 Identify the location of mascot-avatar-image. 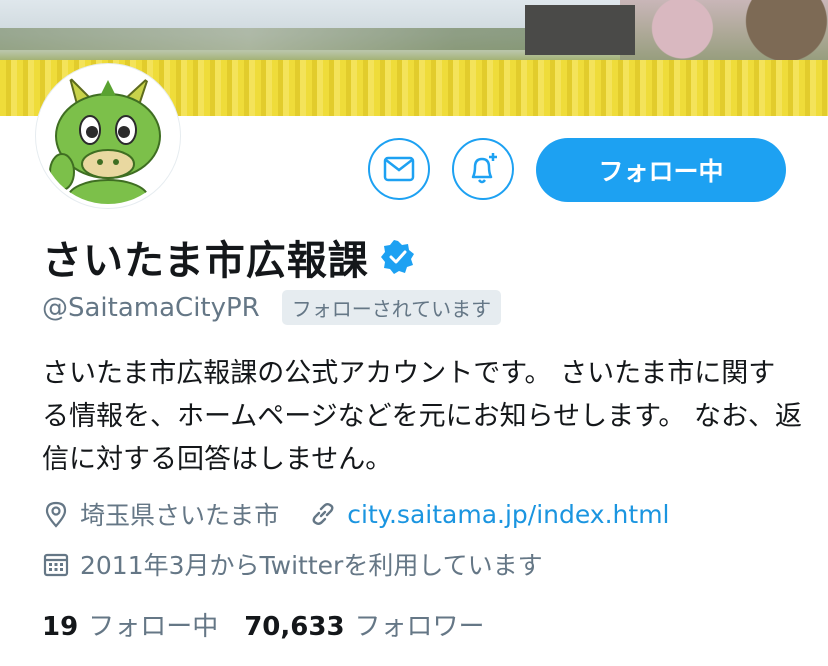
(108, 136).